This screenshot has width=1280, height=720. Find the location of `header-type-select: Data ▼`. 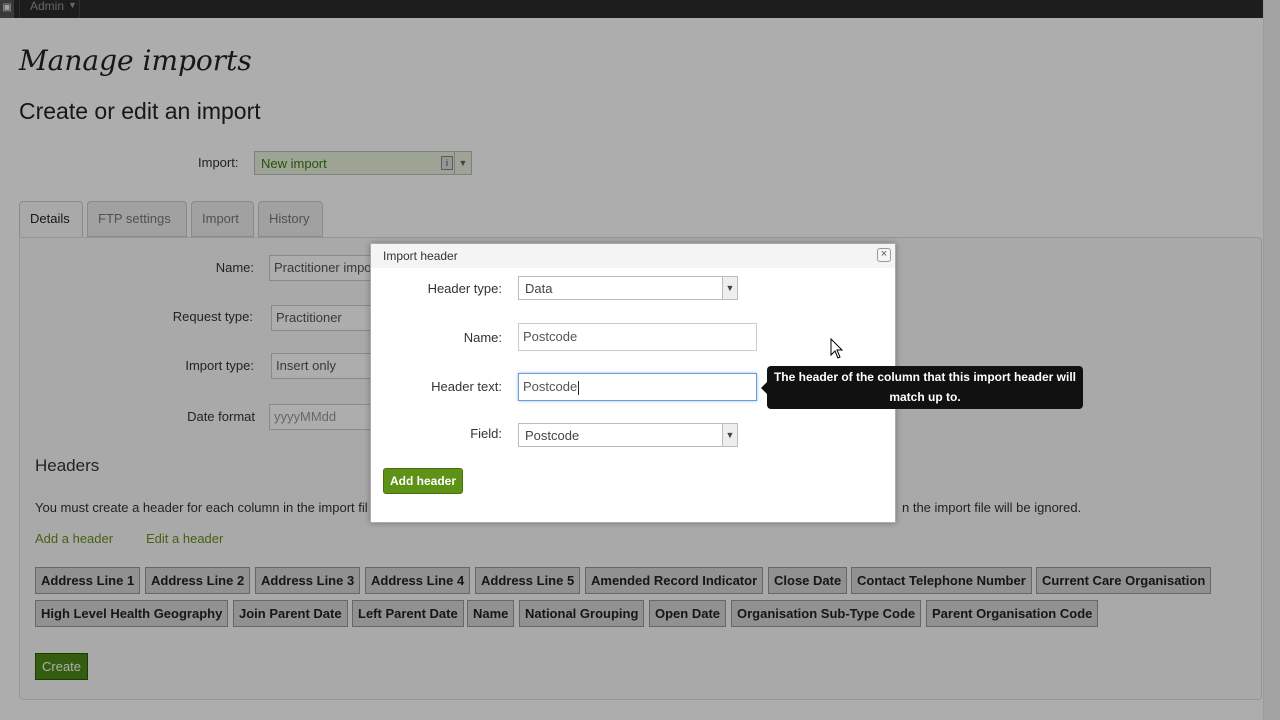

header-type-select: Data ▼ is located at coordinates (628, 288).